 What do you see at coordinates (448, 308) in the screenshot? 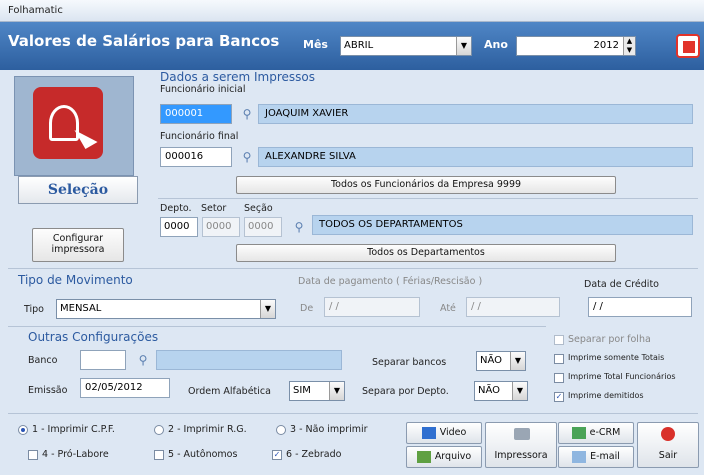
I see `ate-label: Até` at bounding box center [448, 308].